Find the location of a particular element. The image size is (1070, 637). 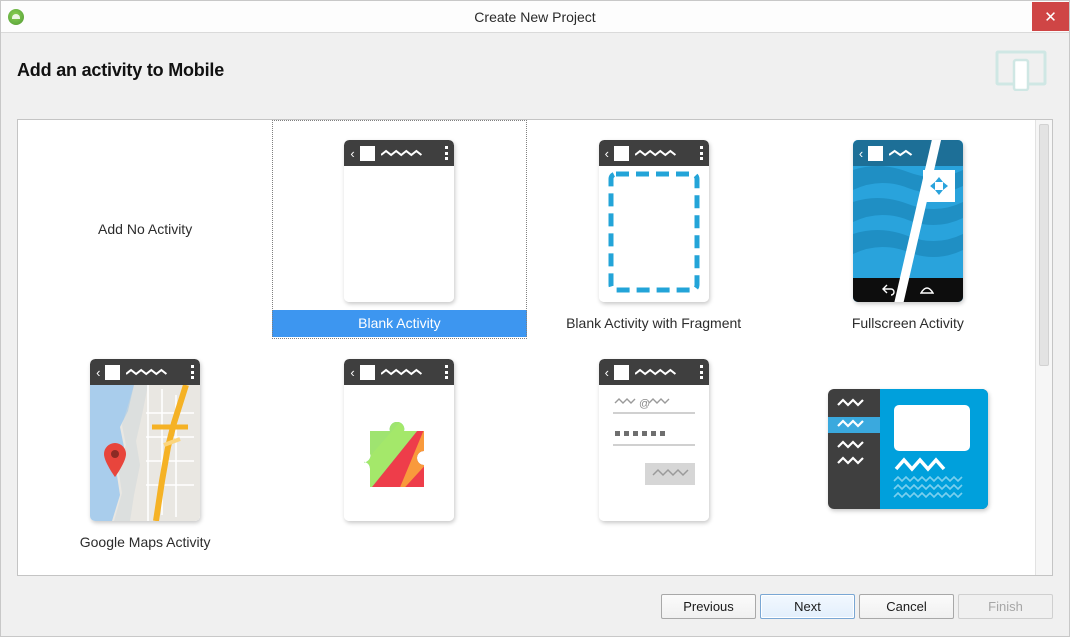

android-robot-icon is located at coordinates (16, 16).